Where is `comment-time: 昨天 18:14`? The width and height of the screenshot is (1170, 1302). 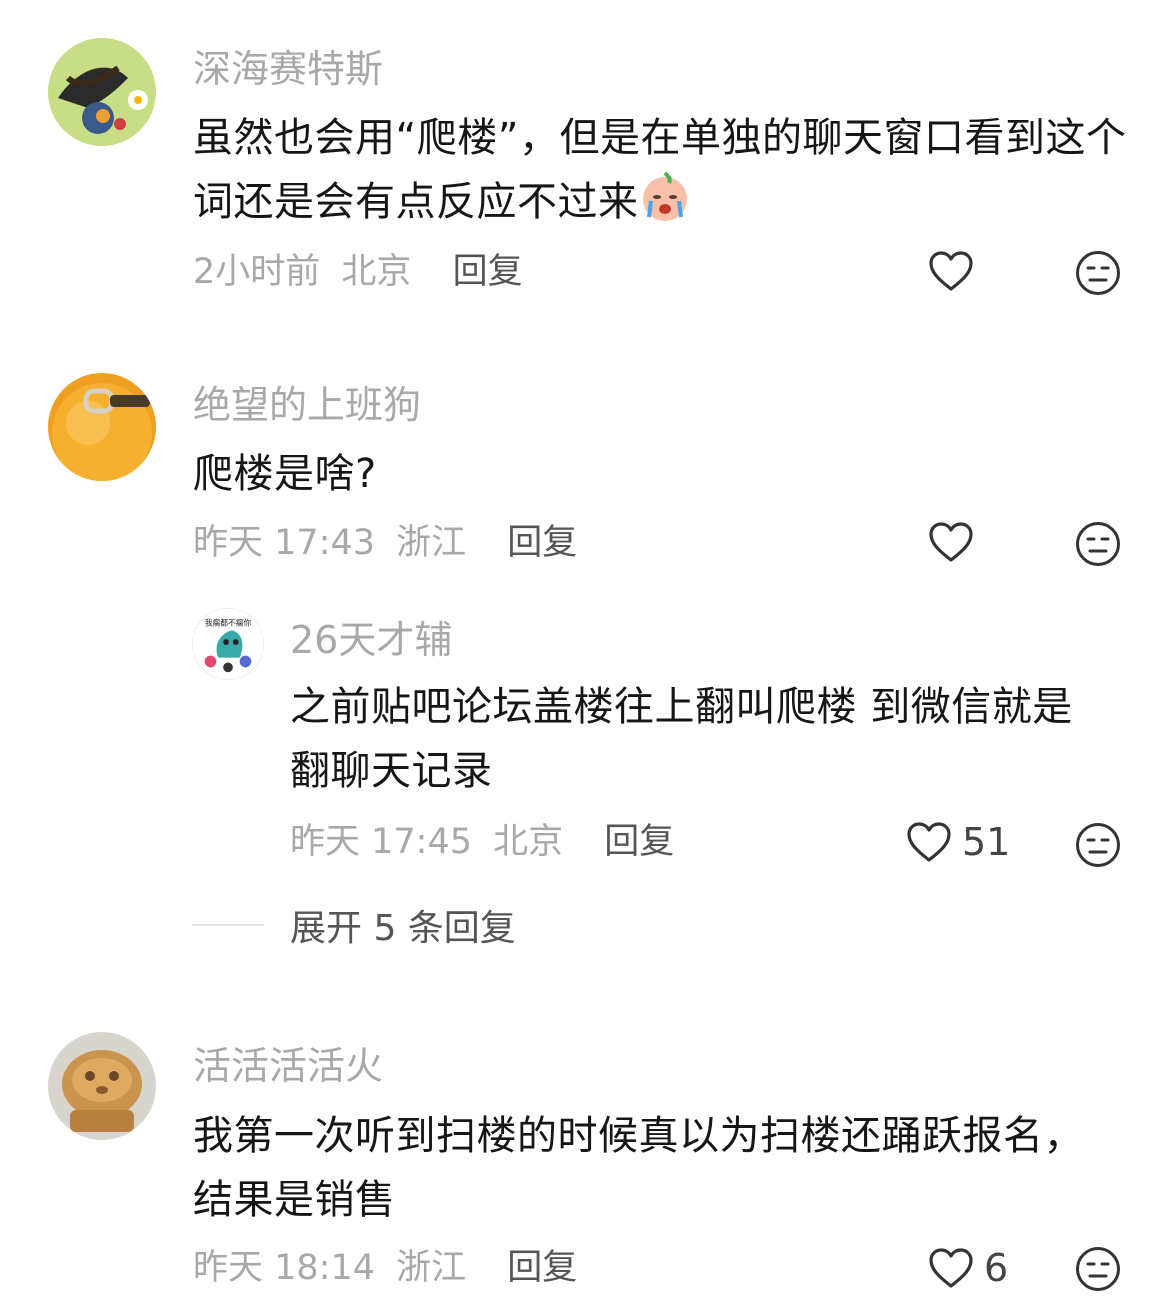 comment-time: 昨天 18:14 is located at coordinates (284, 1268).